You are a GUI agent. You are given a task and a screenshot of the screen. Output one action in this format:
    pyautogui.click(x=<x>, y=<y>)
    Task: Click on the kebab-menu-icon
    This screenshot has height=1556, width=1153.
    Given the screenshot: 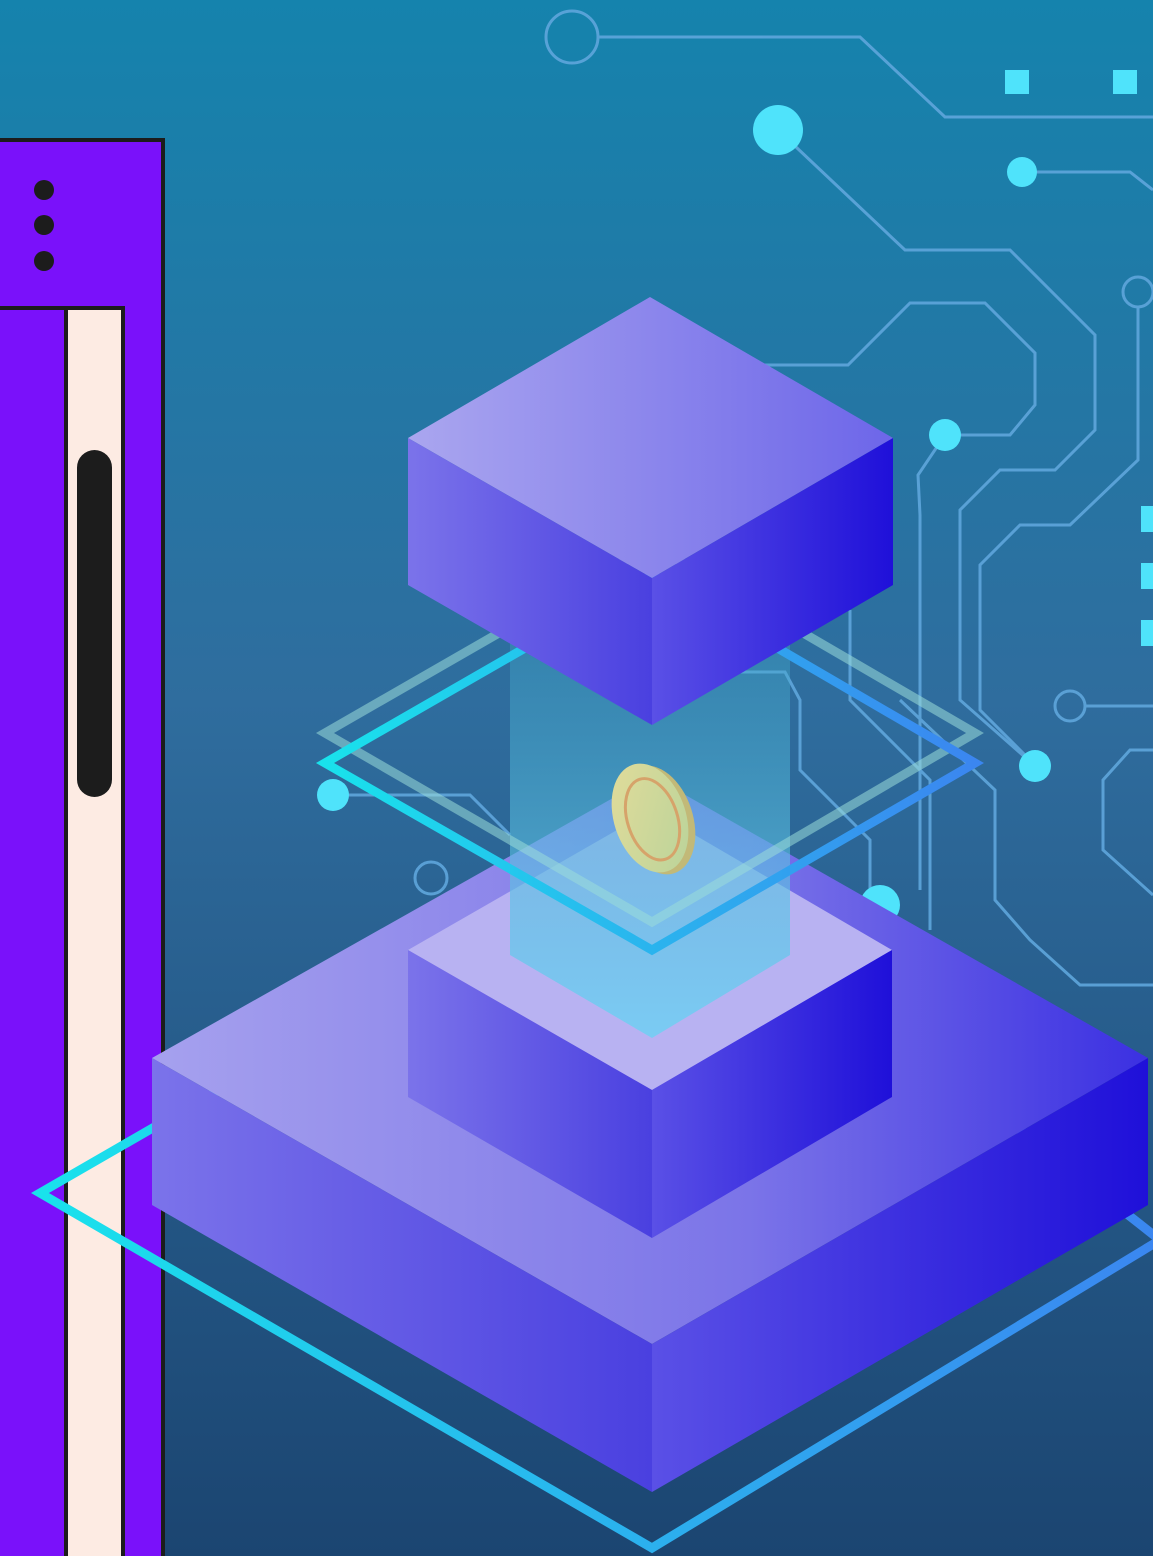 What is the action you would take?
    pyautogui.click(x=44, y=225)
    